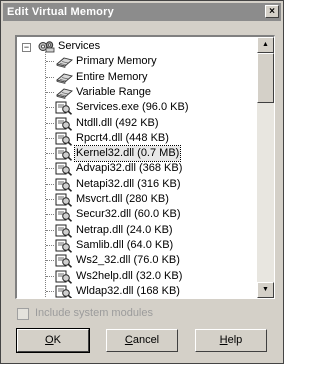 This screenshot has height=366, width=320. Describe the element at coordinates (112, 76) in the screenshot. I see `tree-item-label: Entire Memory` at that location.